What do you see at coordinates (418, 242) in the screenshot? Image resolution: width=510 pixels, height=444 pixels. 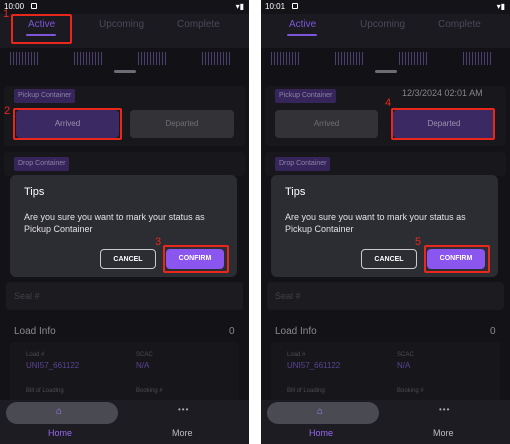 I see `annotation-number-5: 5` at bounding box center [418, 242].